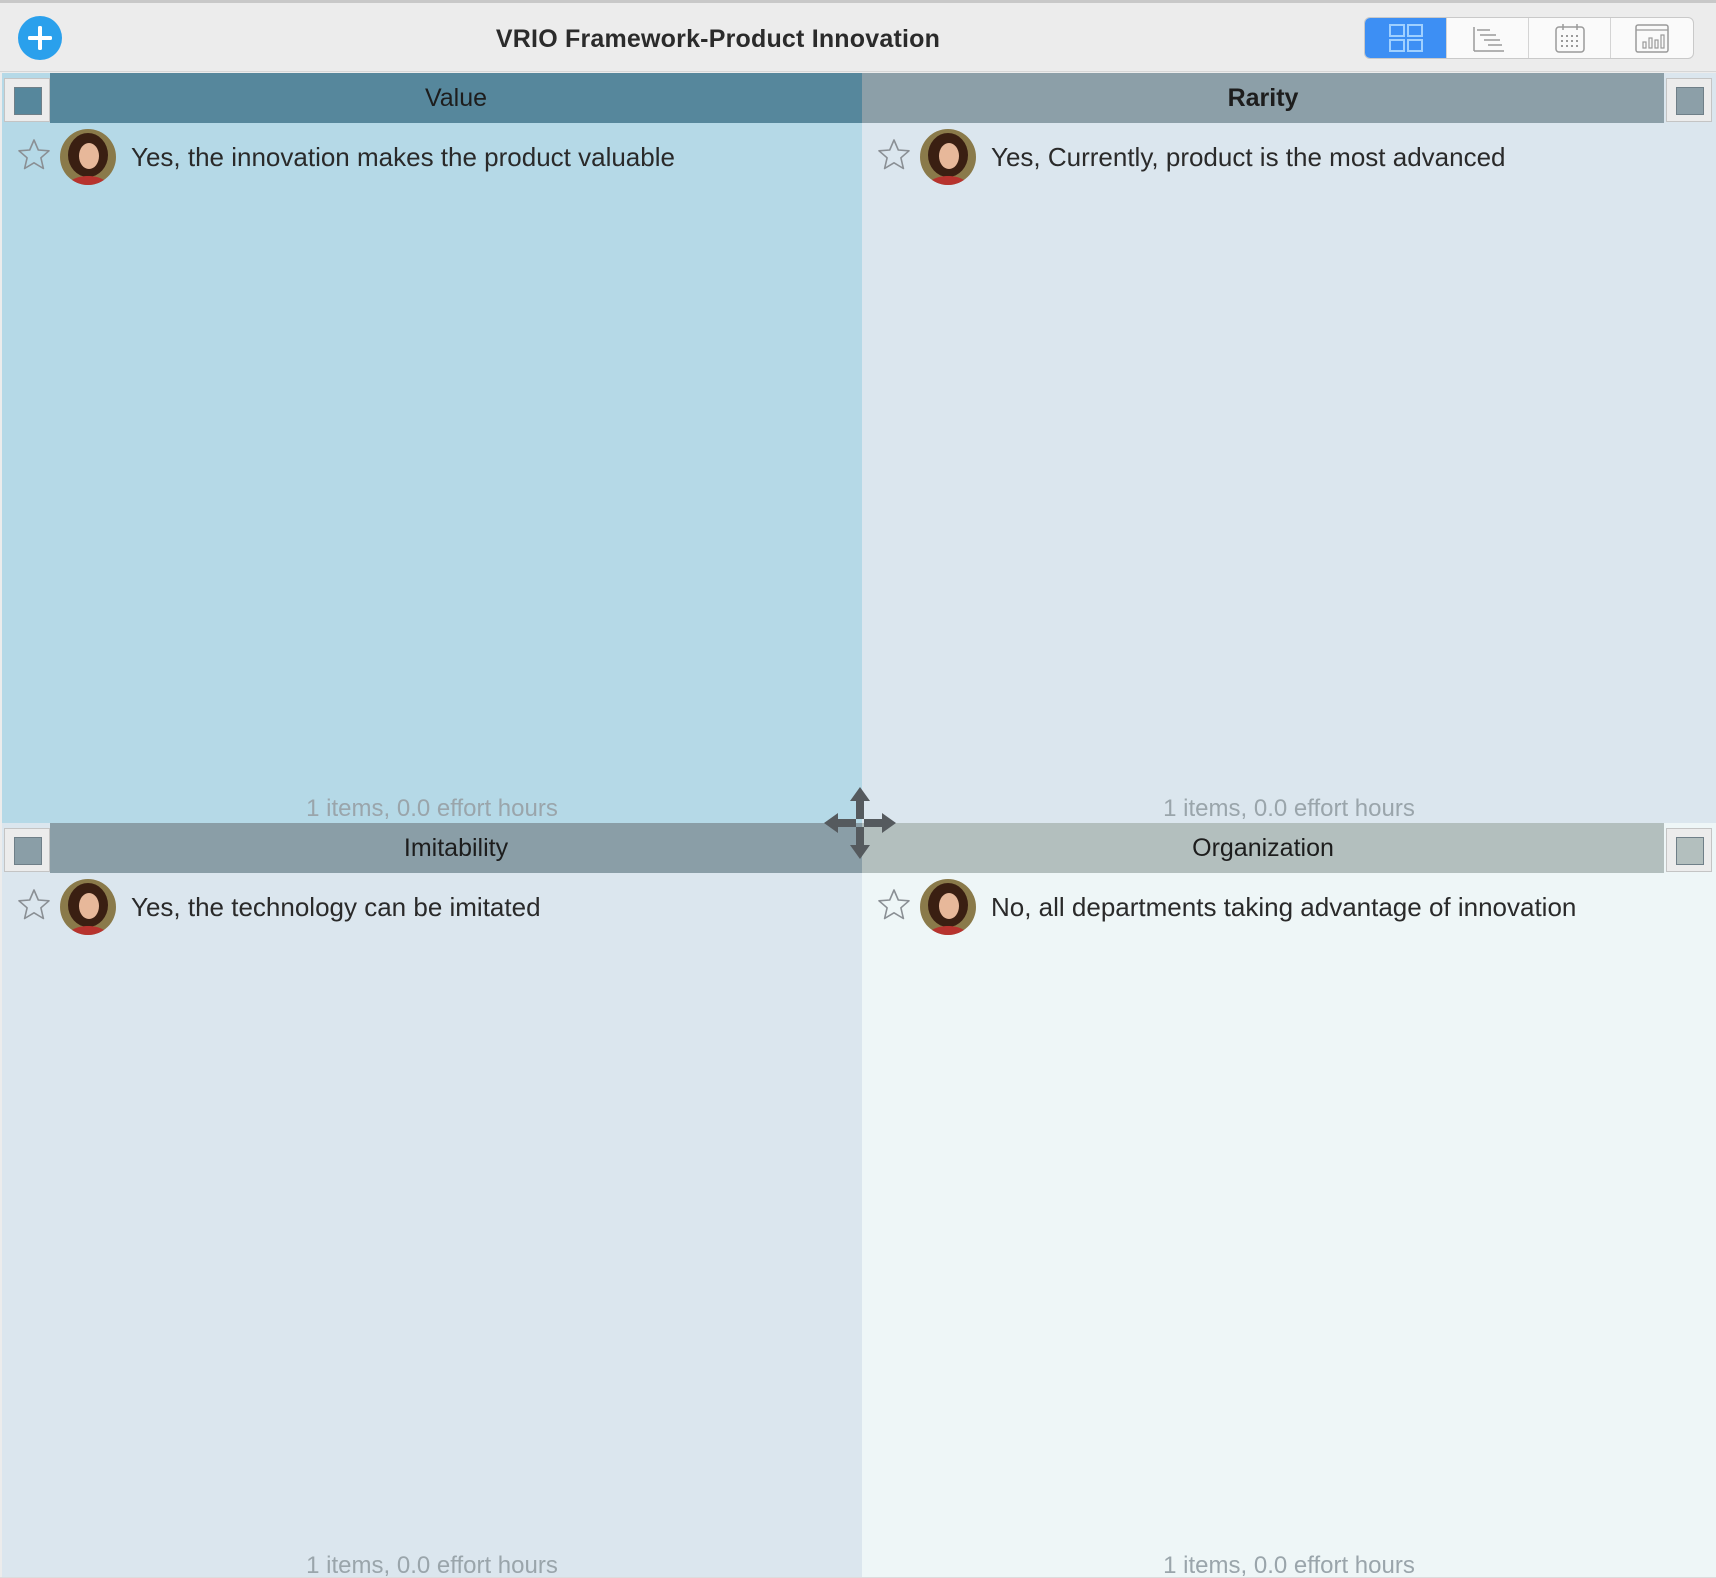 The image size is (1716, 1578). I want to click on calendar-icon, so click(1569, 38).